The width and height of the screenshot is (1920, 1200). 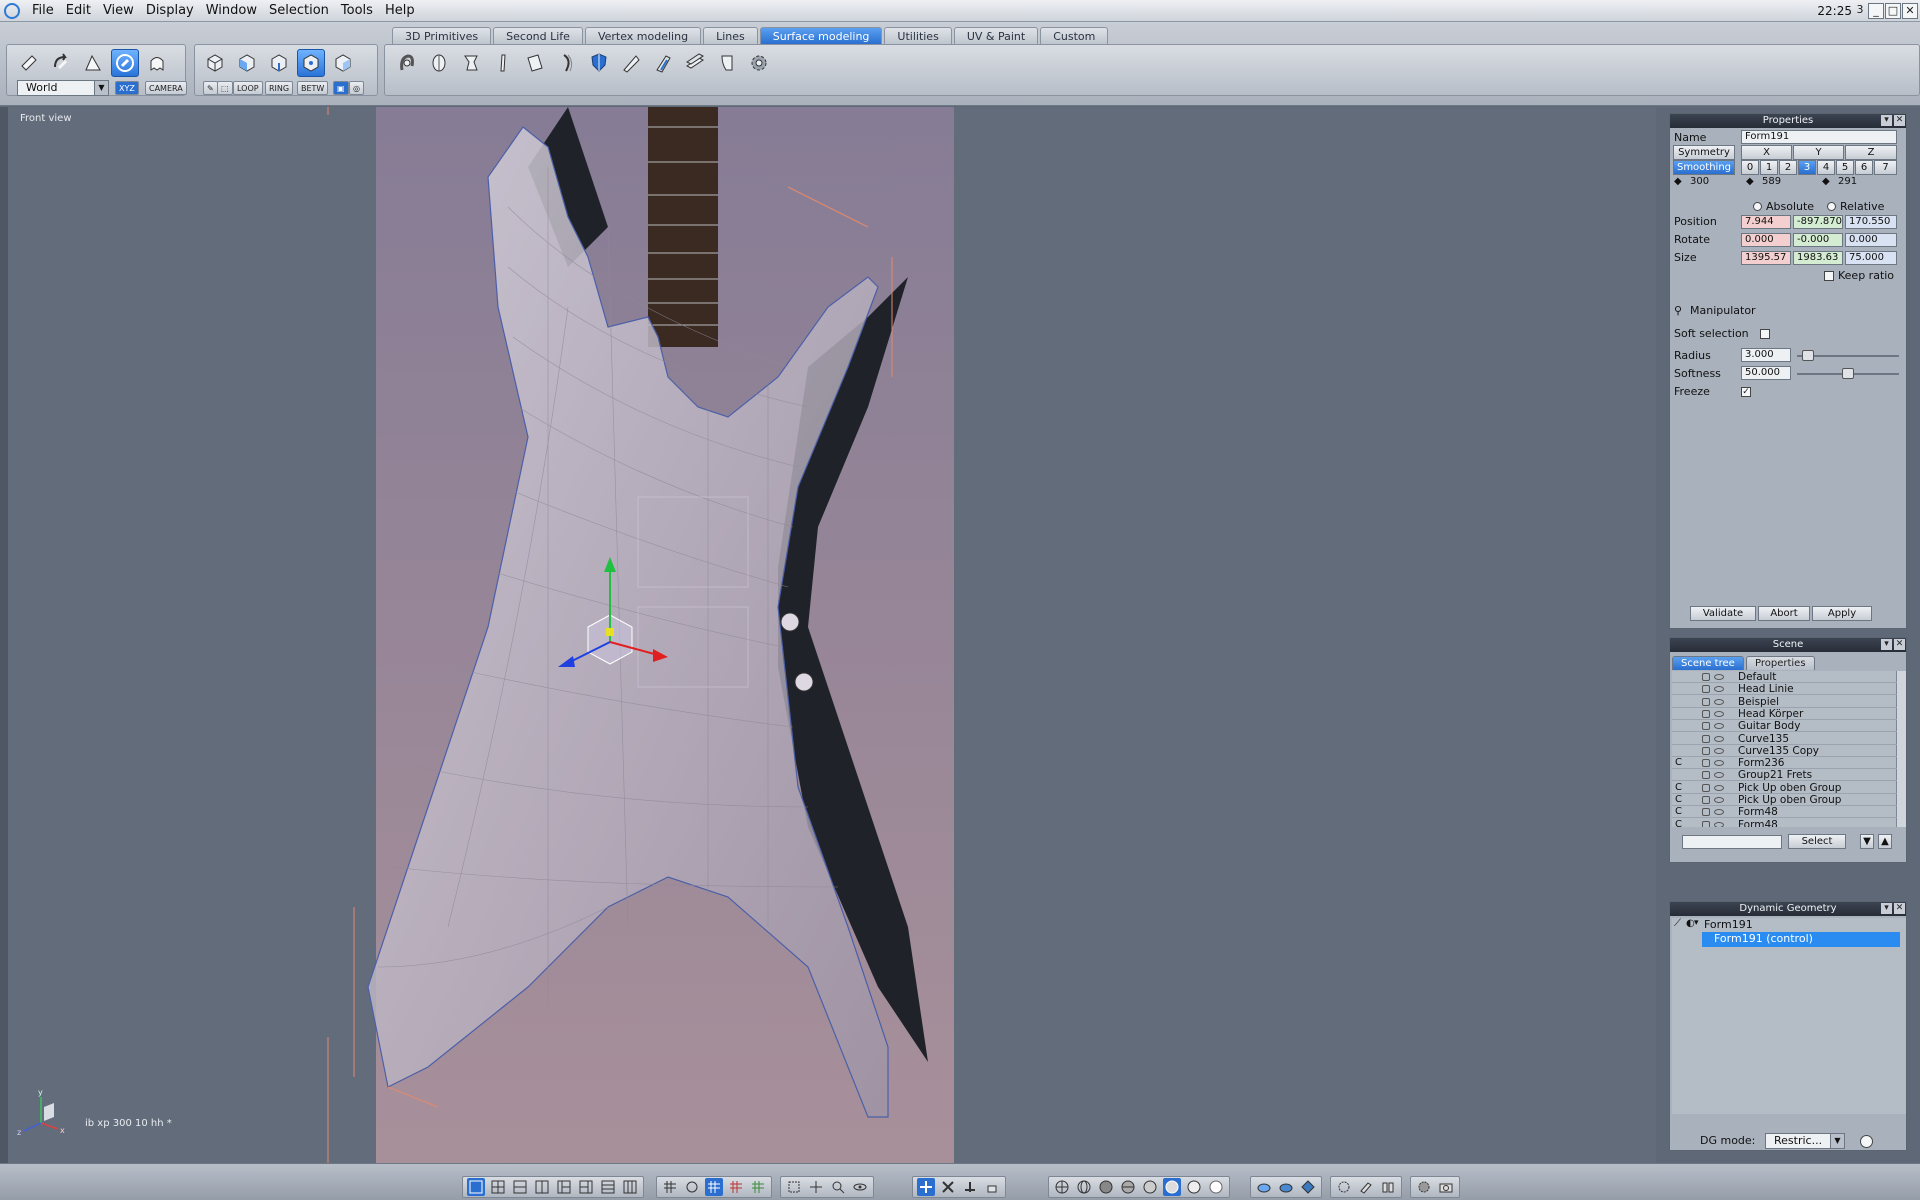 I want to click on layout-three-icon, so click(x=564, y=1187).